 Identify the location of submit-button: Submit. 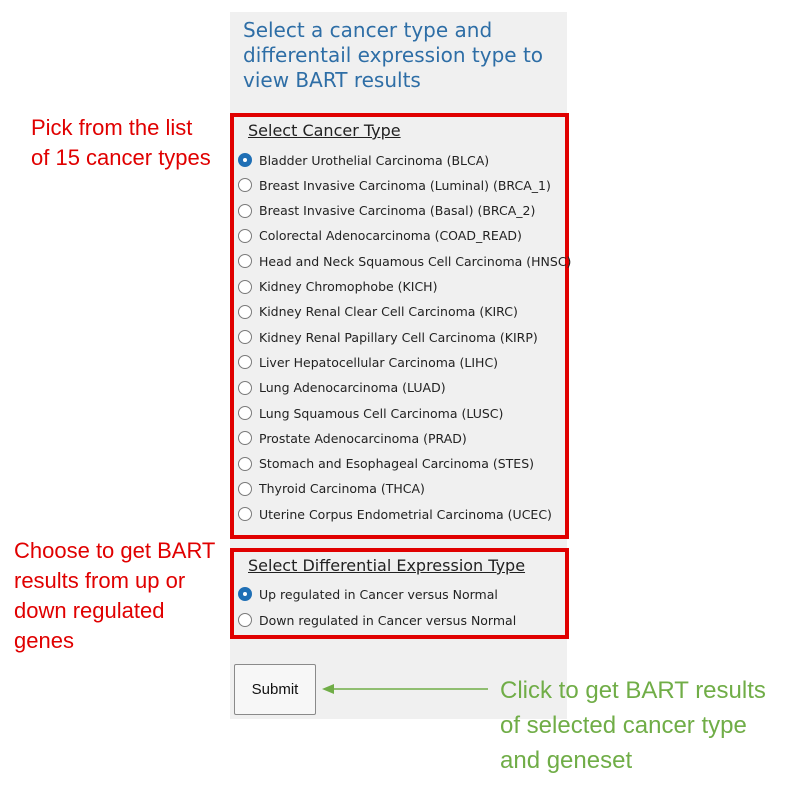
(275, 689).